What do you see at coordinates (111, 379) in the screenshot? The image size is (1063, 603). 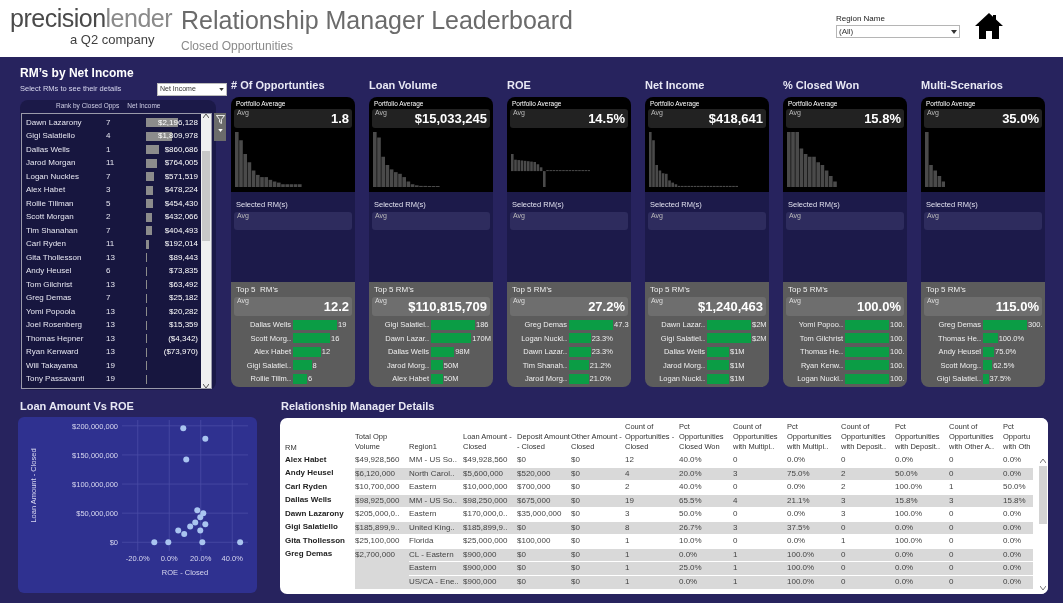 I see `list-row: Tony Passavanti 19` at bounding box center [111, 379].